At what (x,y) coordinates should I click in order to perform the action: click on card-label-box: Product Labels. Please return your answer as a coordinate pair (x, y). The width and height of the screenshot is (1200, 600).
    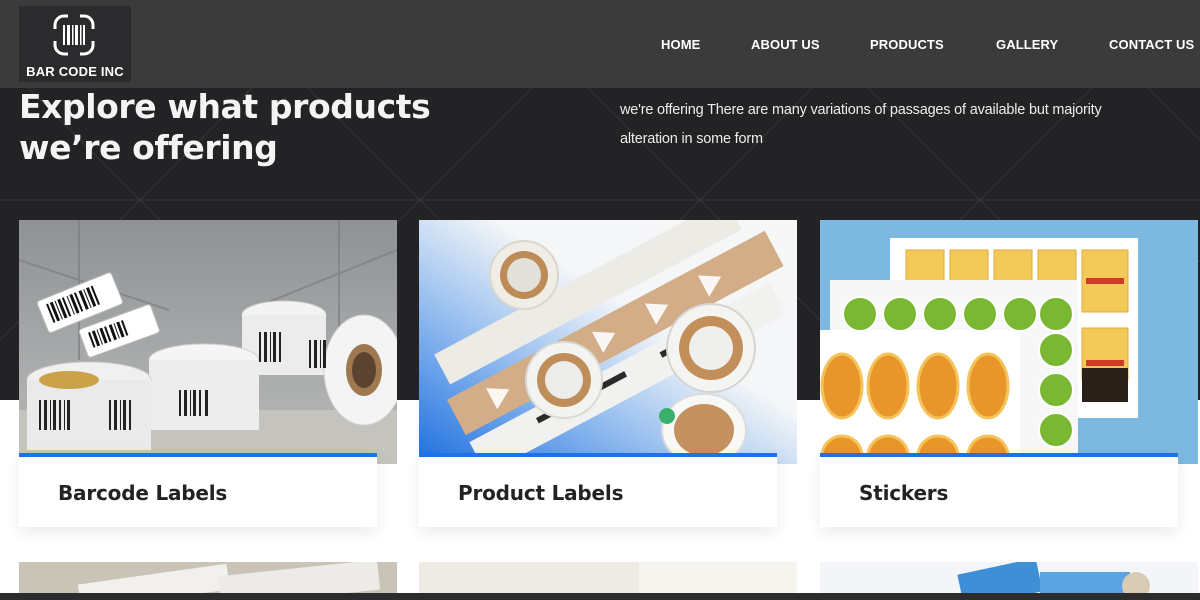
    Looking at the image, I should click on (598, 490).